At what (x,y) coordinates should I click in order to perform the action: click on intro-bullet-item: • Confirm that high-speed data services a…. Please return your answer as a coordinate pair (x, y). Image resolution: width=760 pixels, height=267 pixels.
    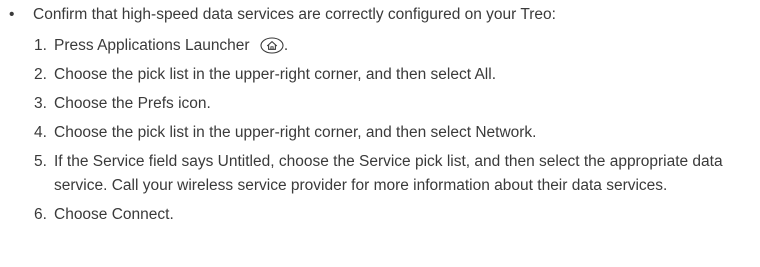
    Looking at the image, I should click on (282, 15).